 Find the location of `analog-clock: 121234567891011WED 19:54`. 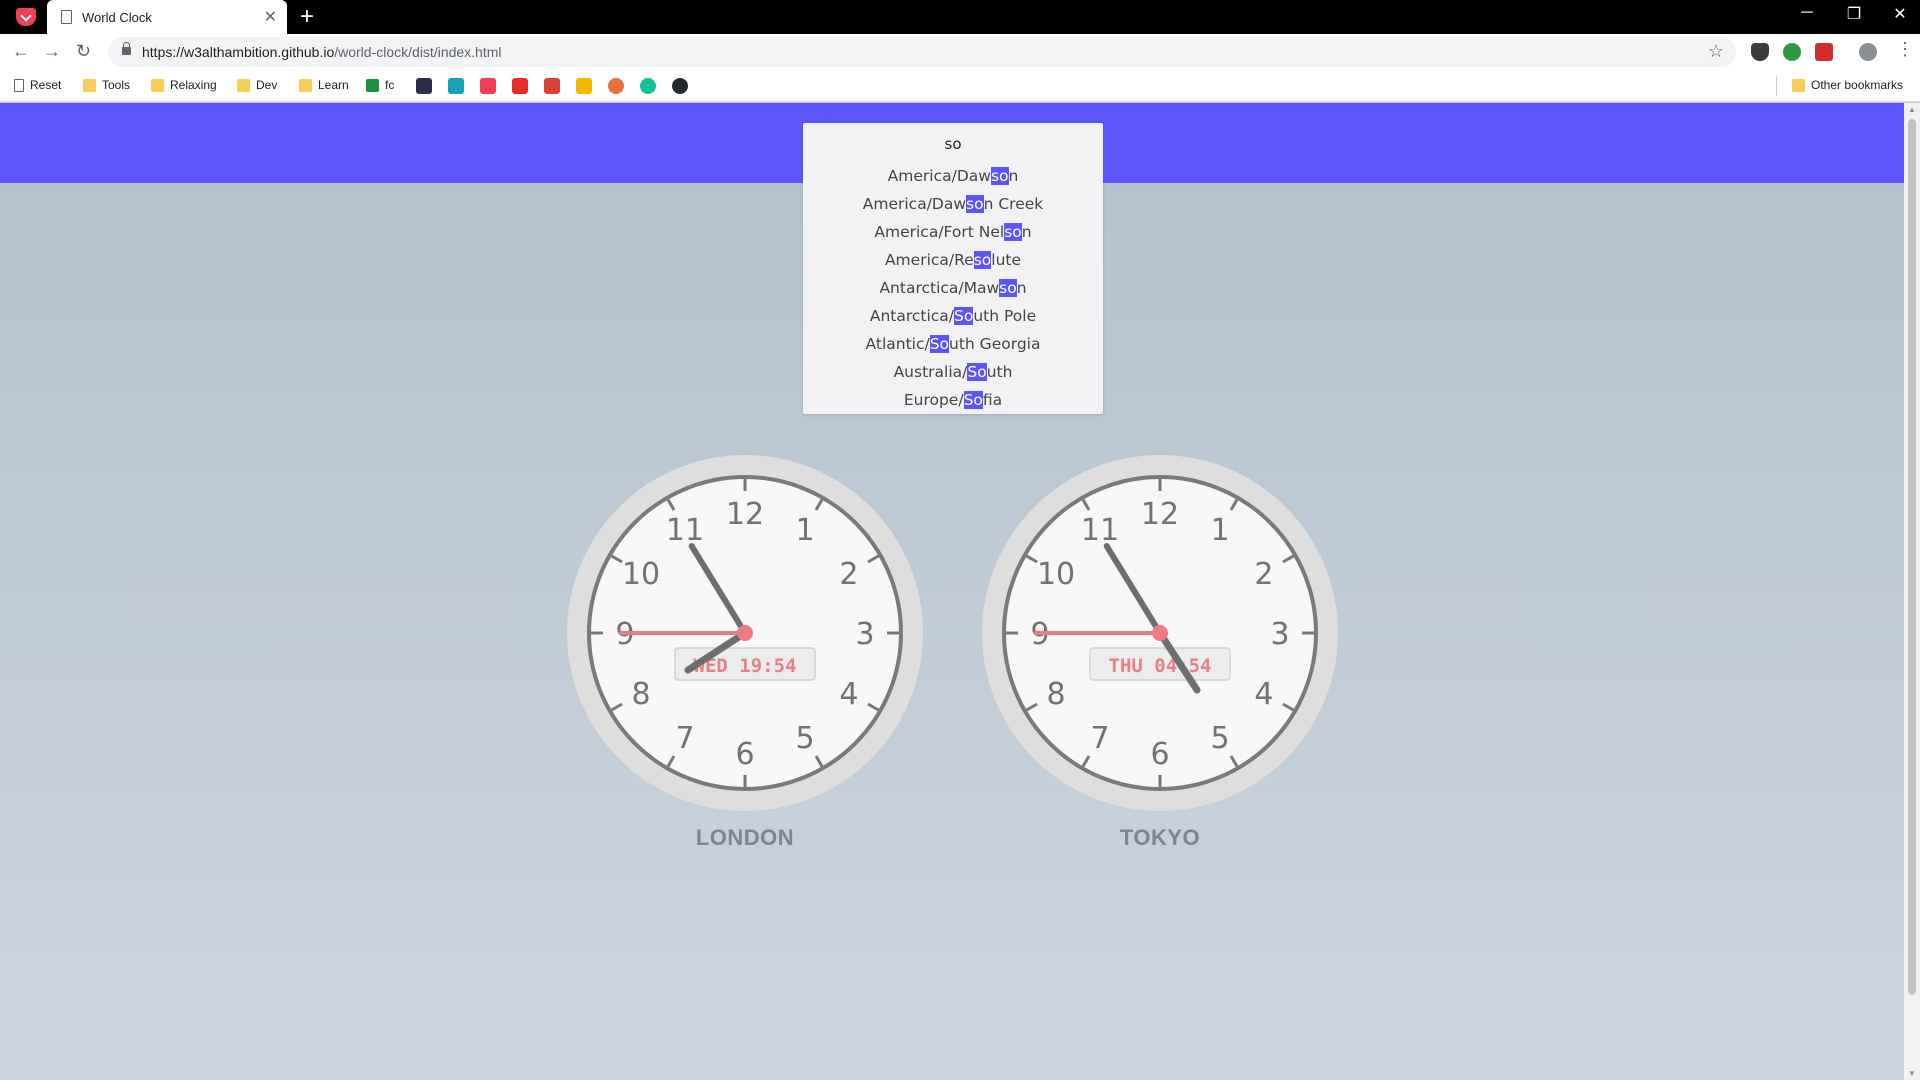

analog-clock: 121234567891011WED 19:54 is located at coordinates (745, 633).